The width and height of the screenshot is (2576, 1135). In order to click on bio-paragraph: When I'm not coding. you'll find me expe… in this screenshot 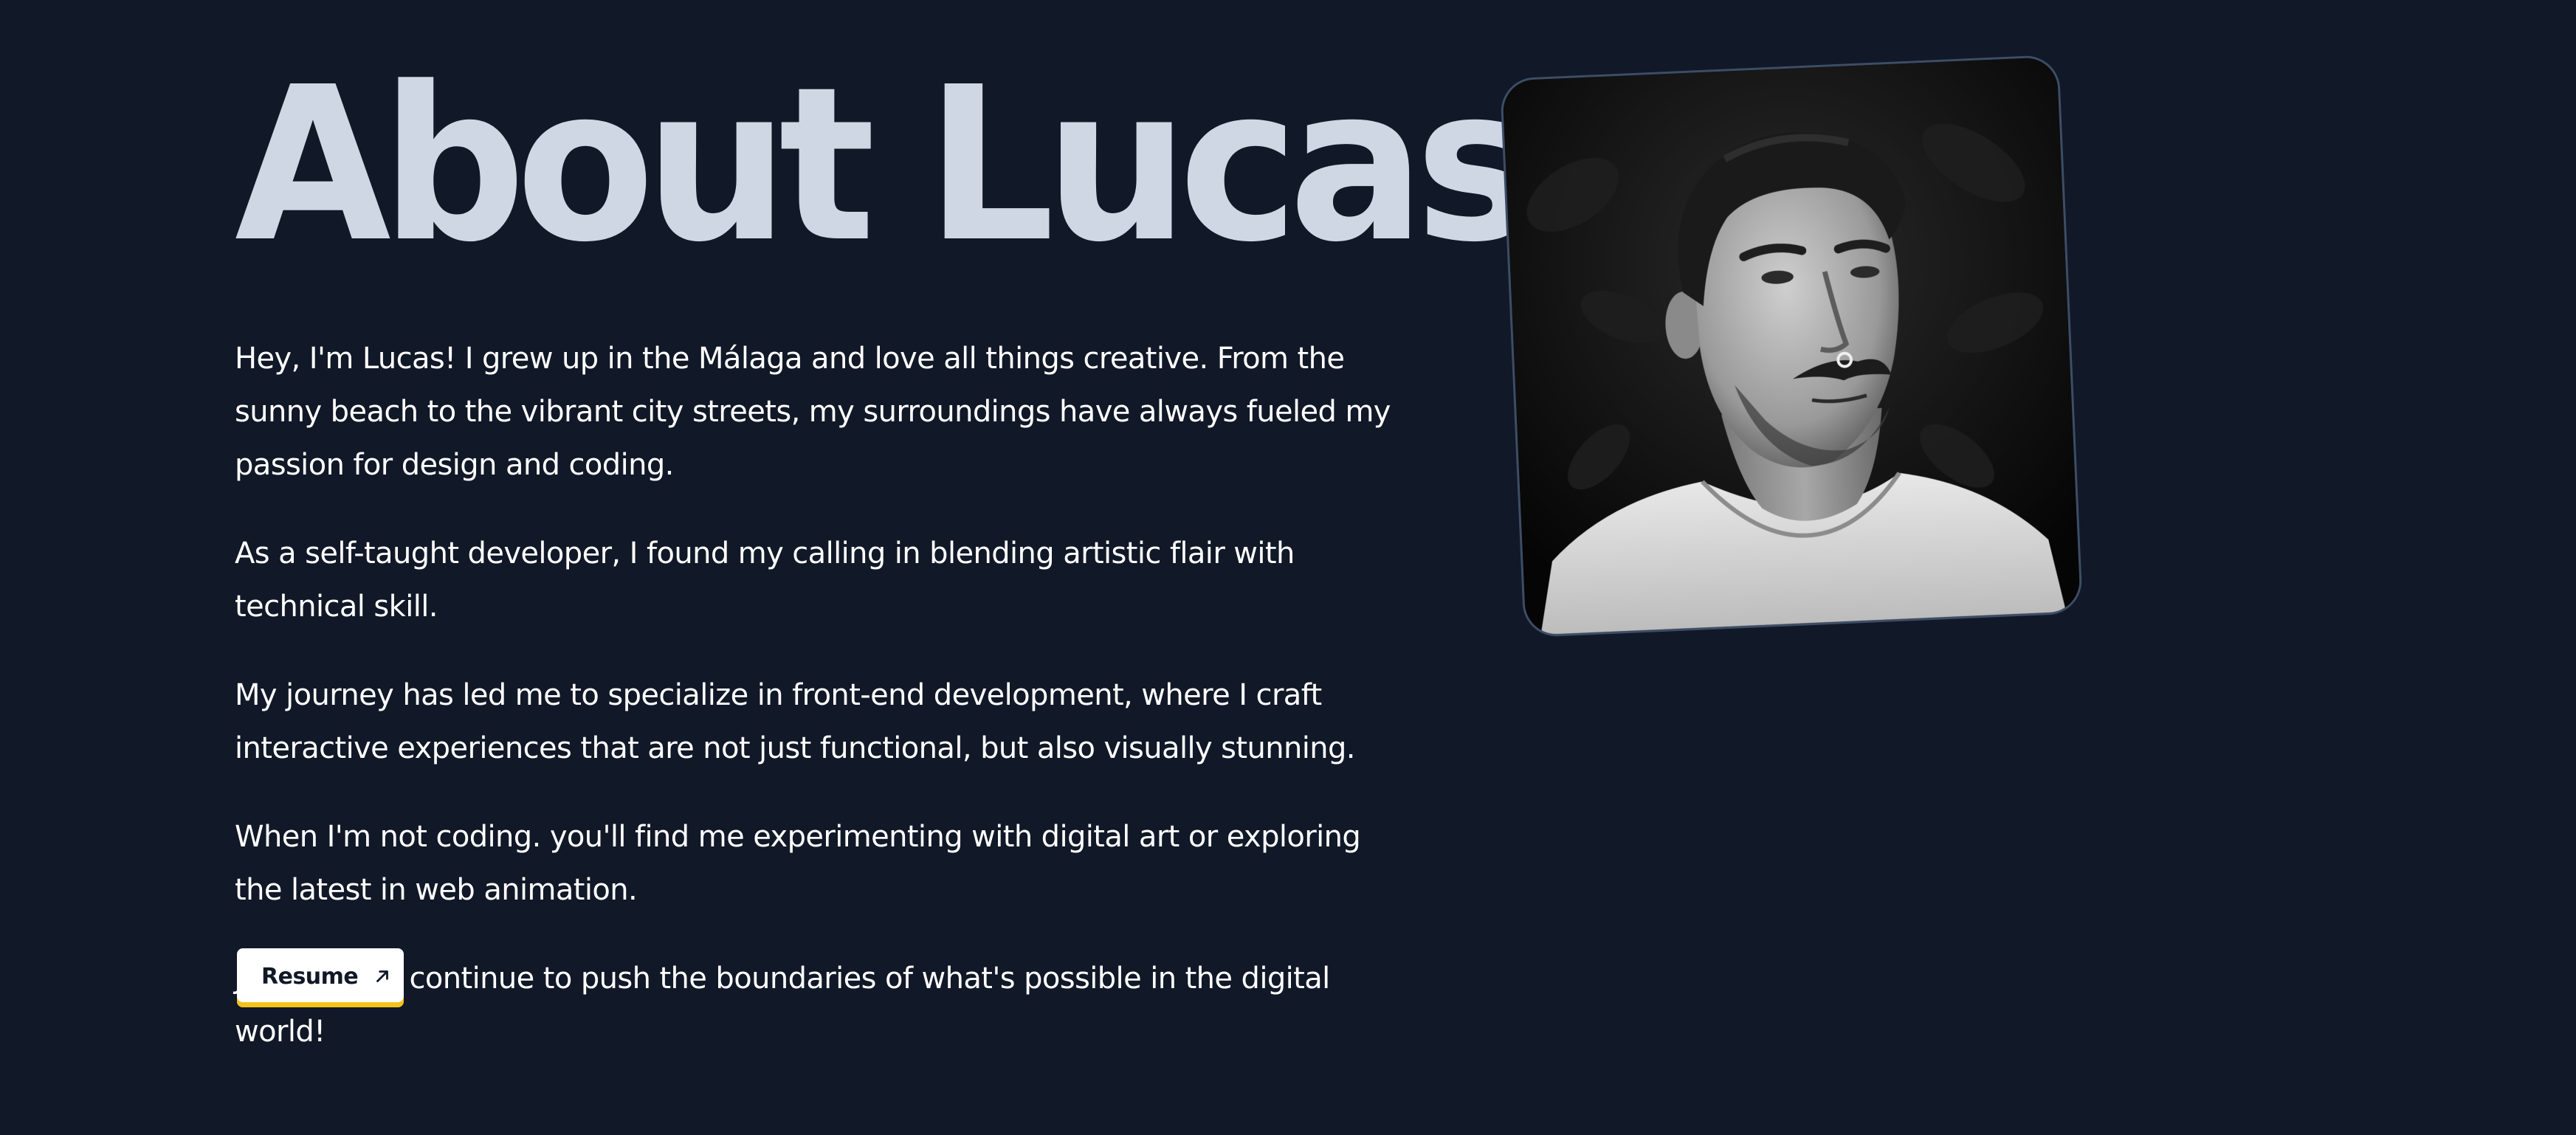, I will do `click(798, 863)`.